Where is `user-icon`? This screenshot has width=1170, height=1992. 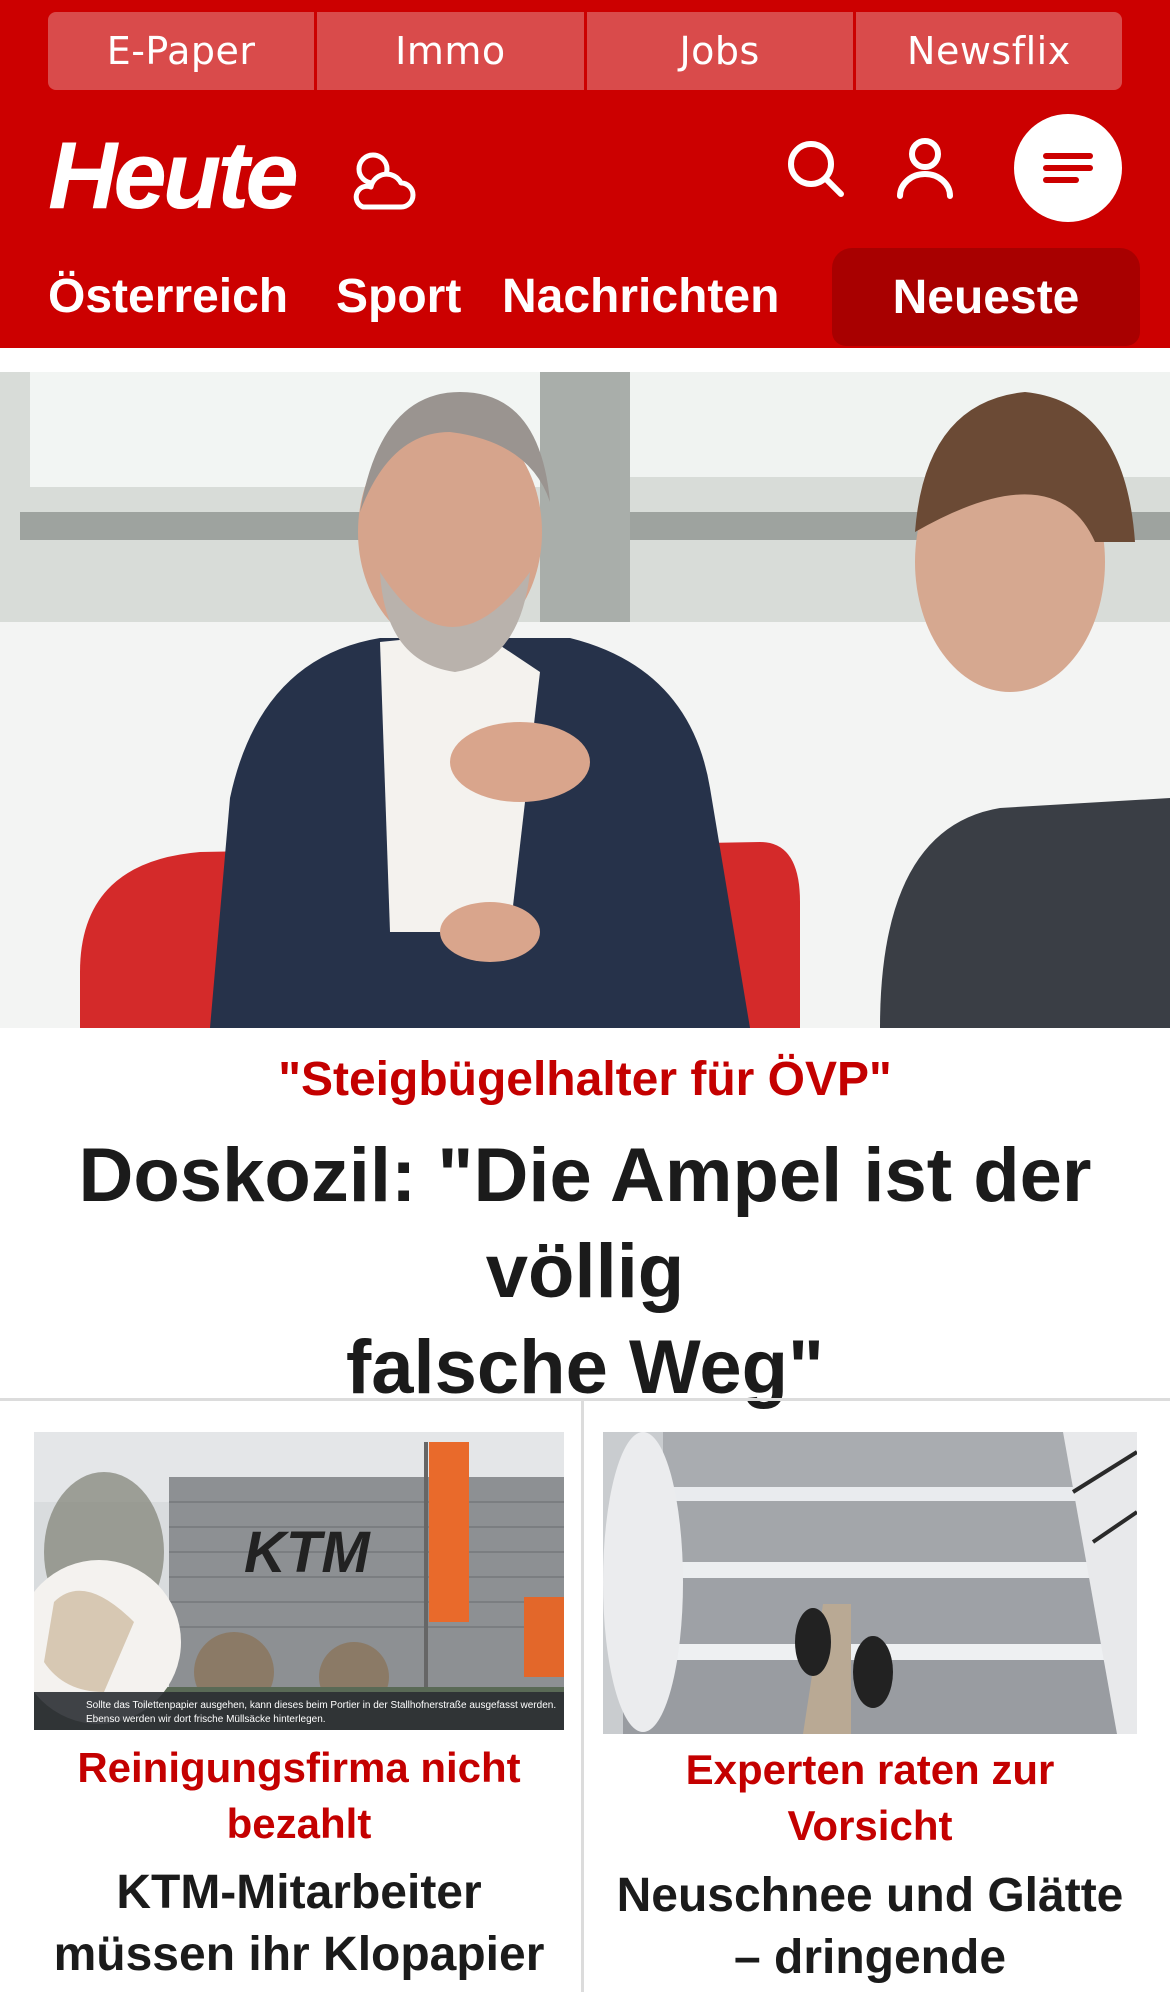 user-icon is located at coordinates (925, 168).